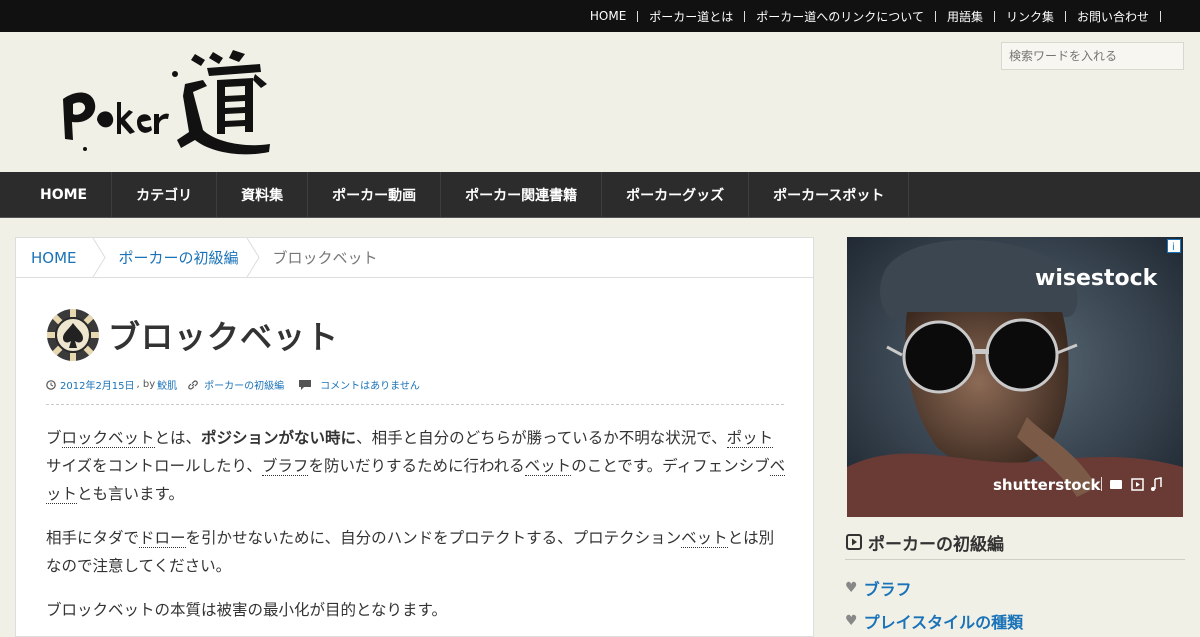  Describe the element at coordinates (676, 194) in the screenshot. I see `nav-item-goods: ポーカーグッズ` at that location.